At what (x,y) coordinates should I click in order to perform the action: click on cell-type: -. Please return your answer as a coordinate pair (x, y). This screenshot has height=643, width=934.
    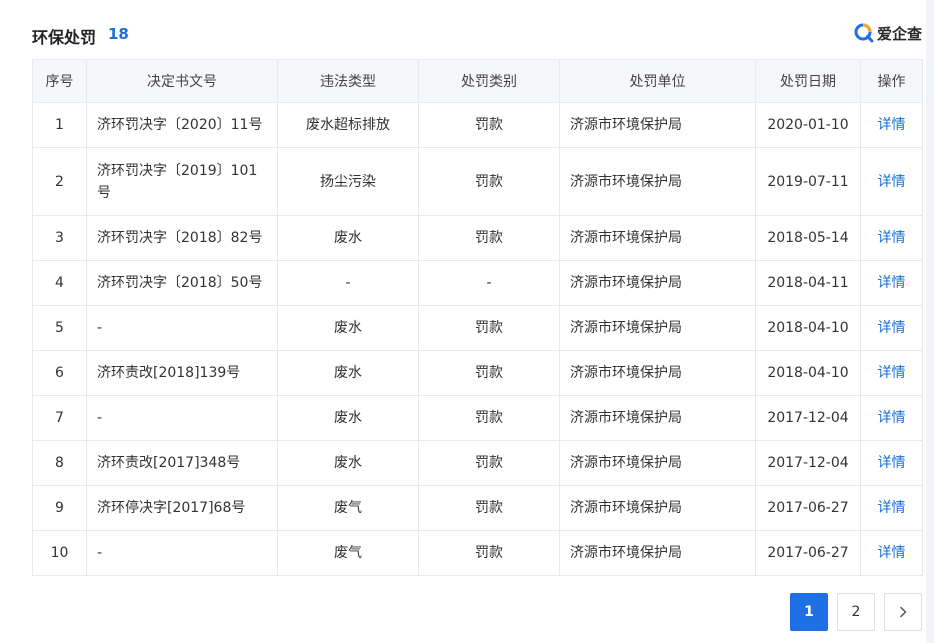
    Looking at the image, I should click on (348, 283).